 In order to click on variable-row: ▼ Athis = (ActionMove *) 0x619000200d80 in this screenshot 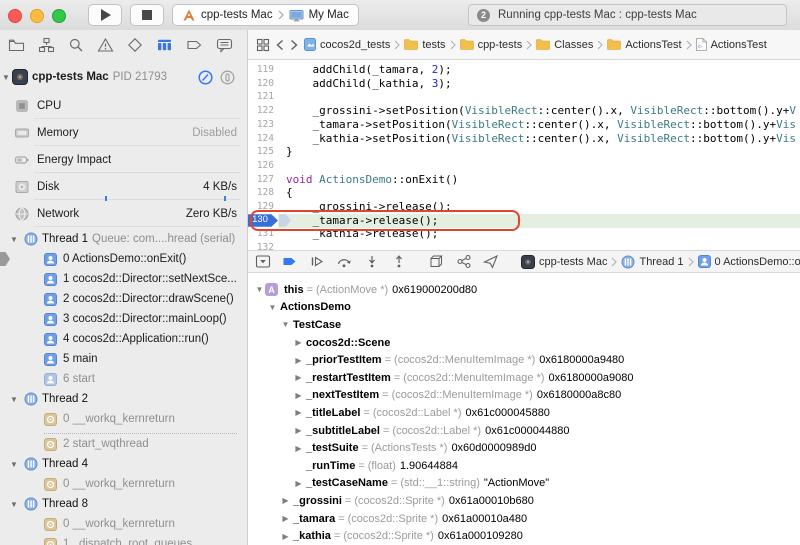, I will do `click(524, 290)`.